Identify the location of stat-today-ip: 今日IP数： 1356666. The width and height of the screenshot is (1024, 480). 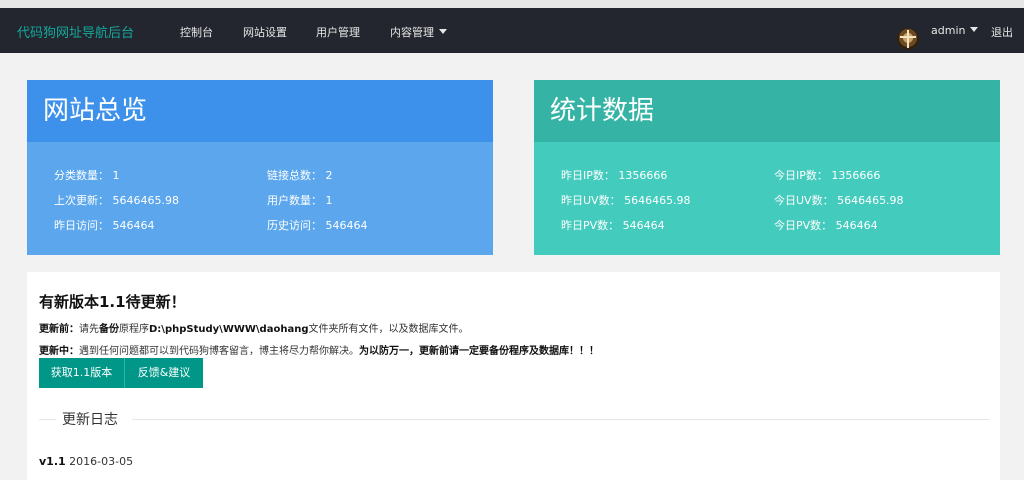
(827, 175).